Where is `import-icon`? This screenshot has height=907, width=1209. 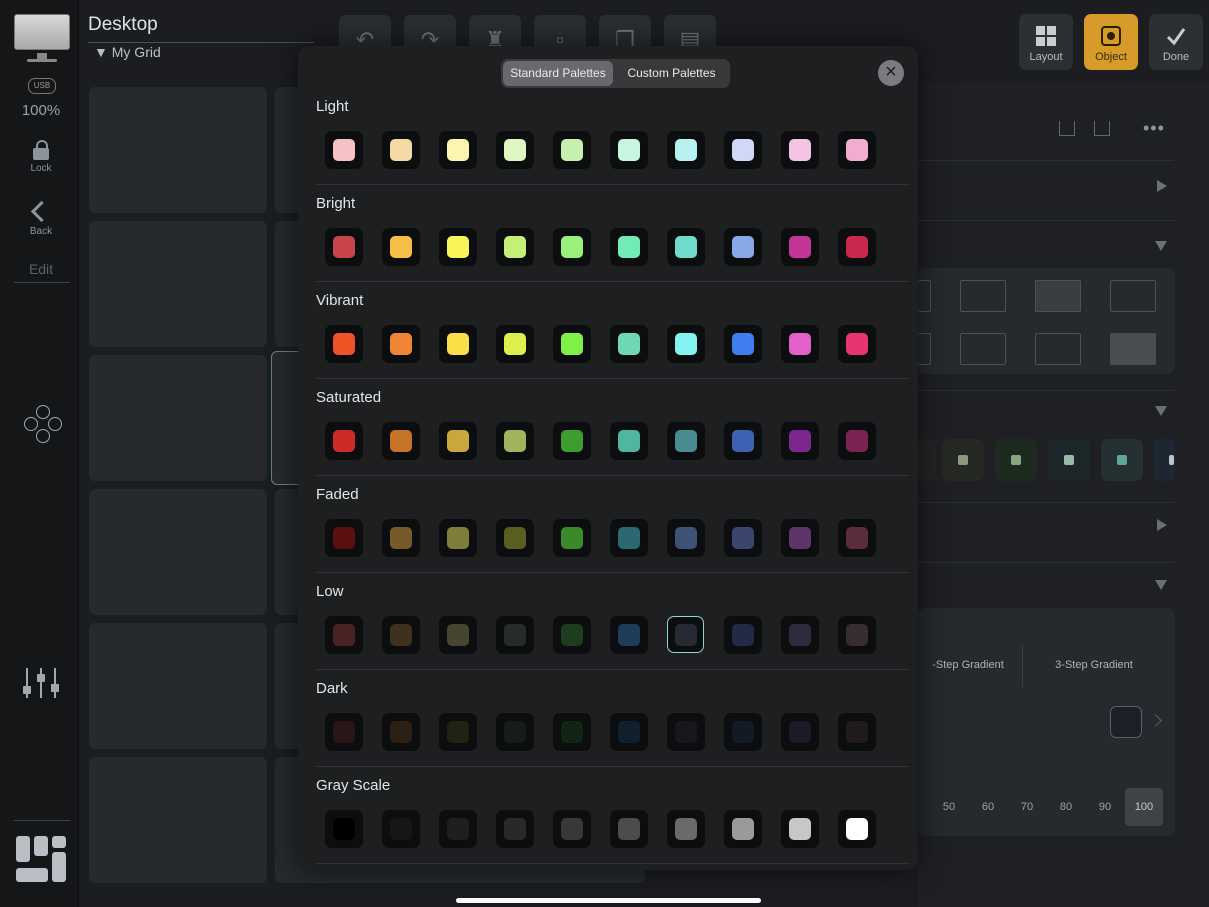 import-icon is located at coordinates (1067, 128).